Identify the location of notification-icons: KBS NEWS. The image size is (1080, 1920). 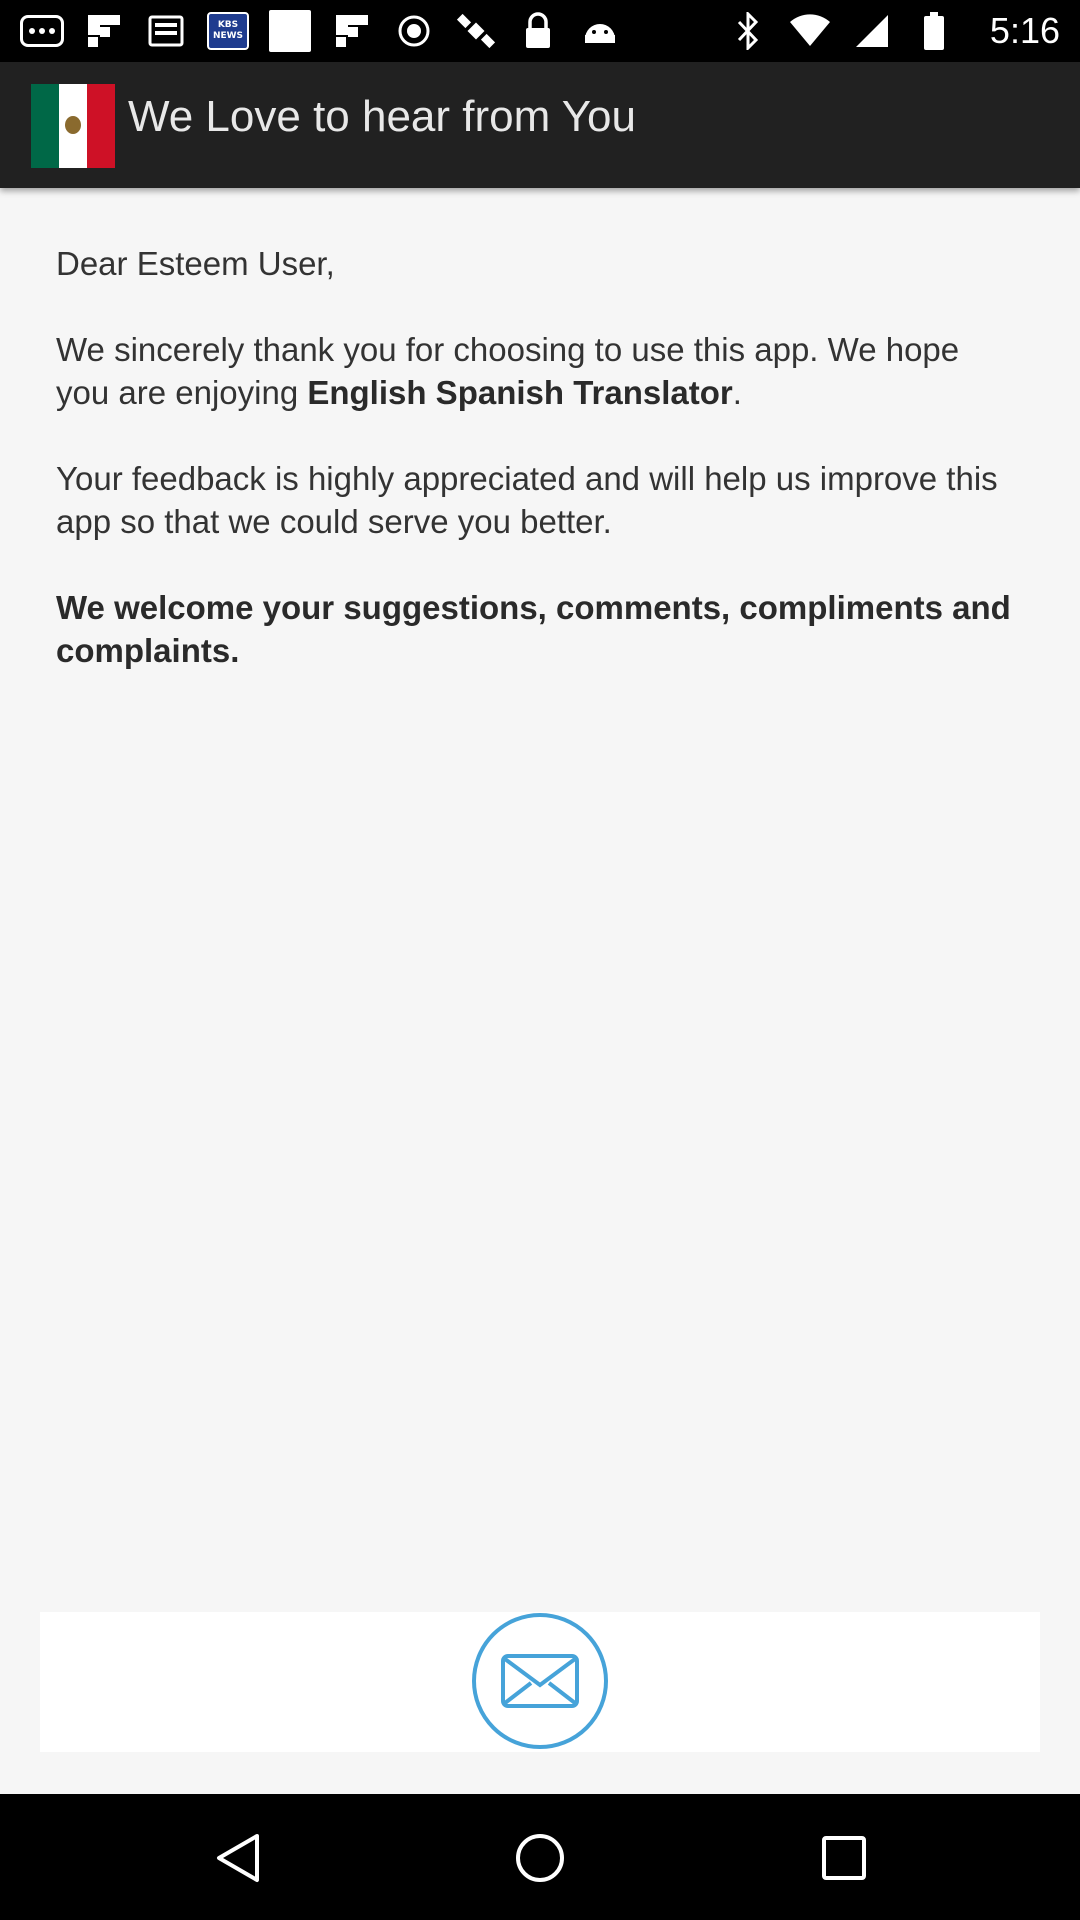
(330, 31).